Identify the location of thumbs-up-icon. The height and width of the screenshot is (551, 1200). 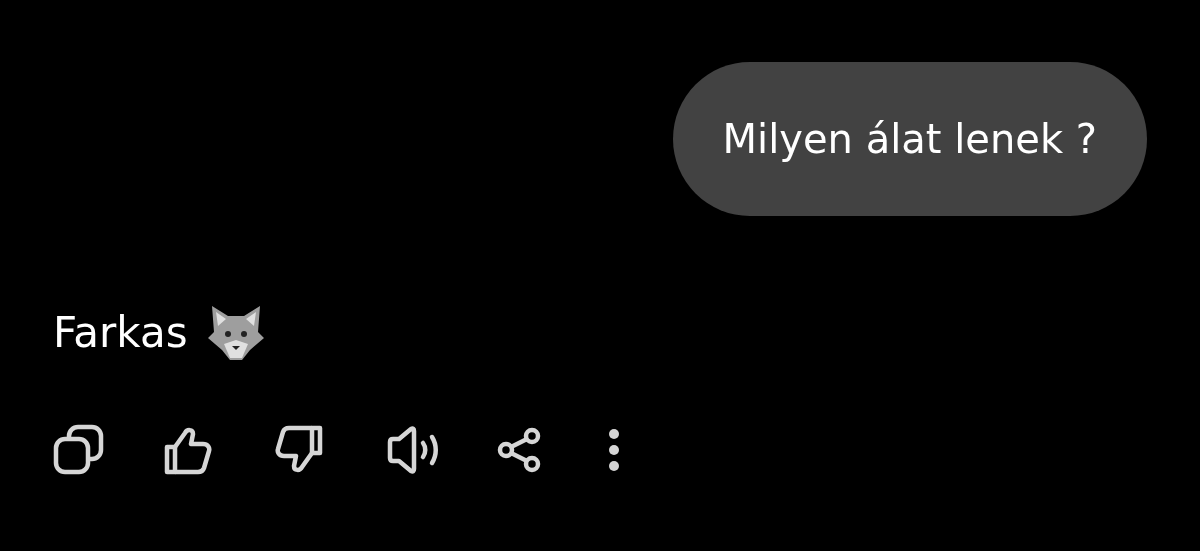
(188, 450).